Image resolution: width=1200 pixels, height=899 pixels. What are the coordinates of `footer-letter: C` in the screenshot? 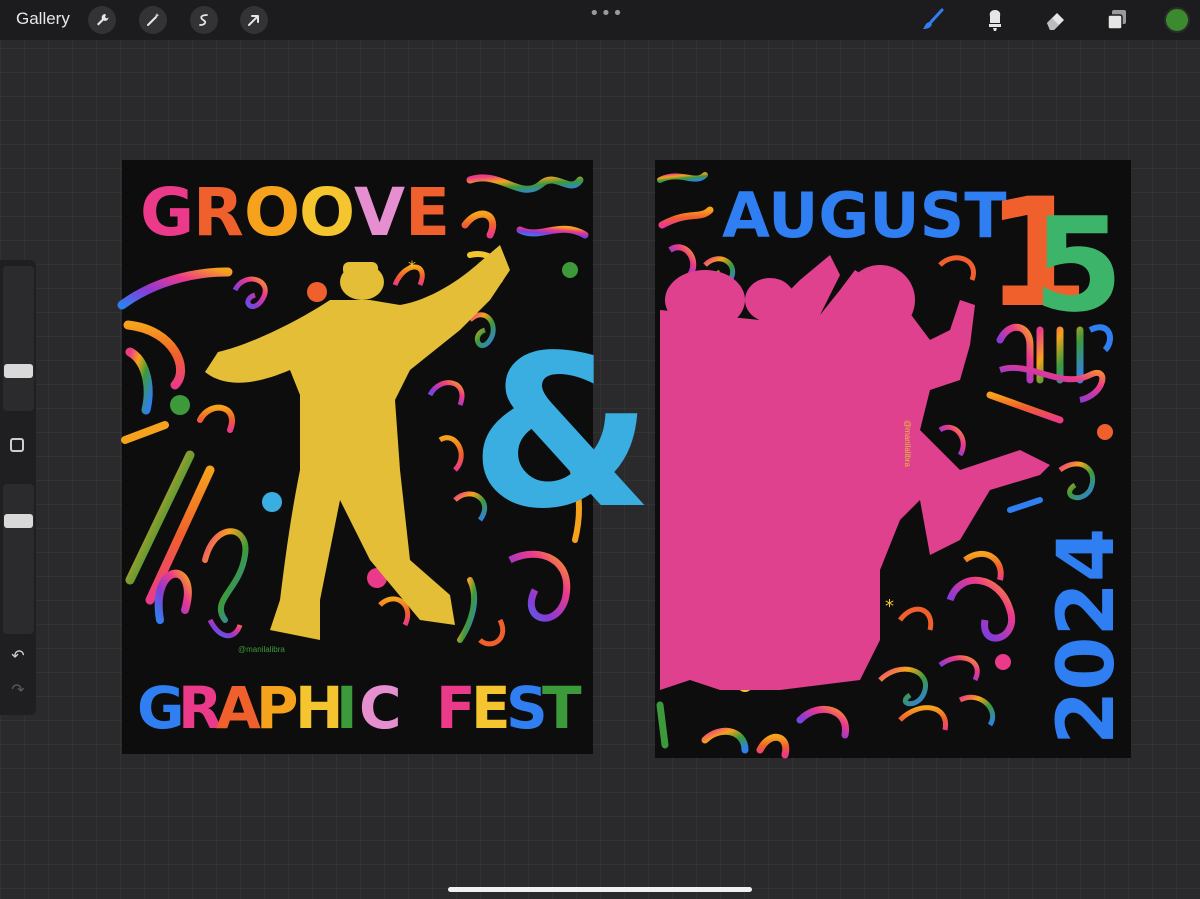 It's located at (380, 708).